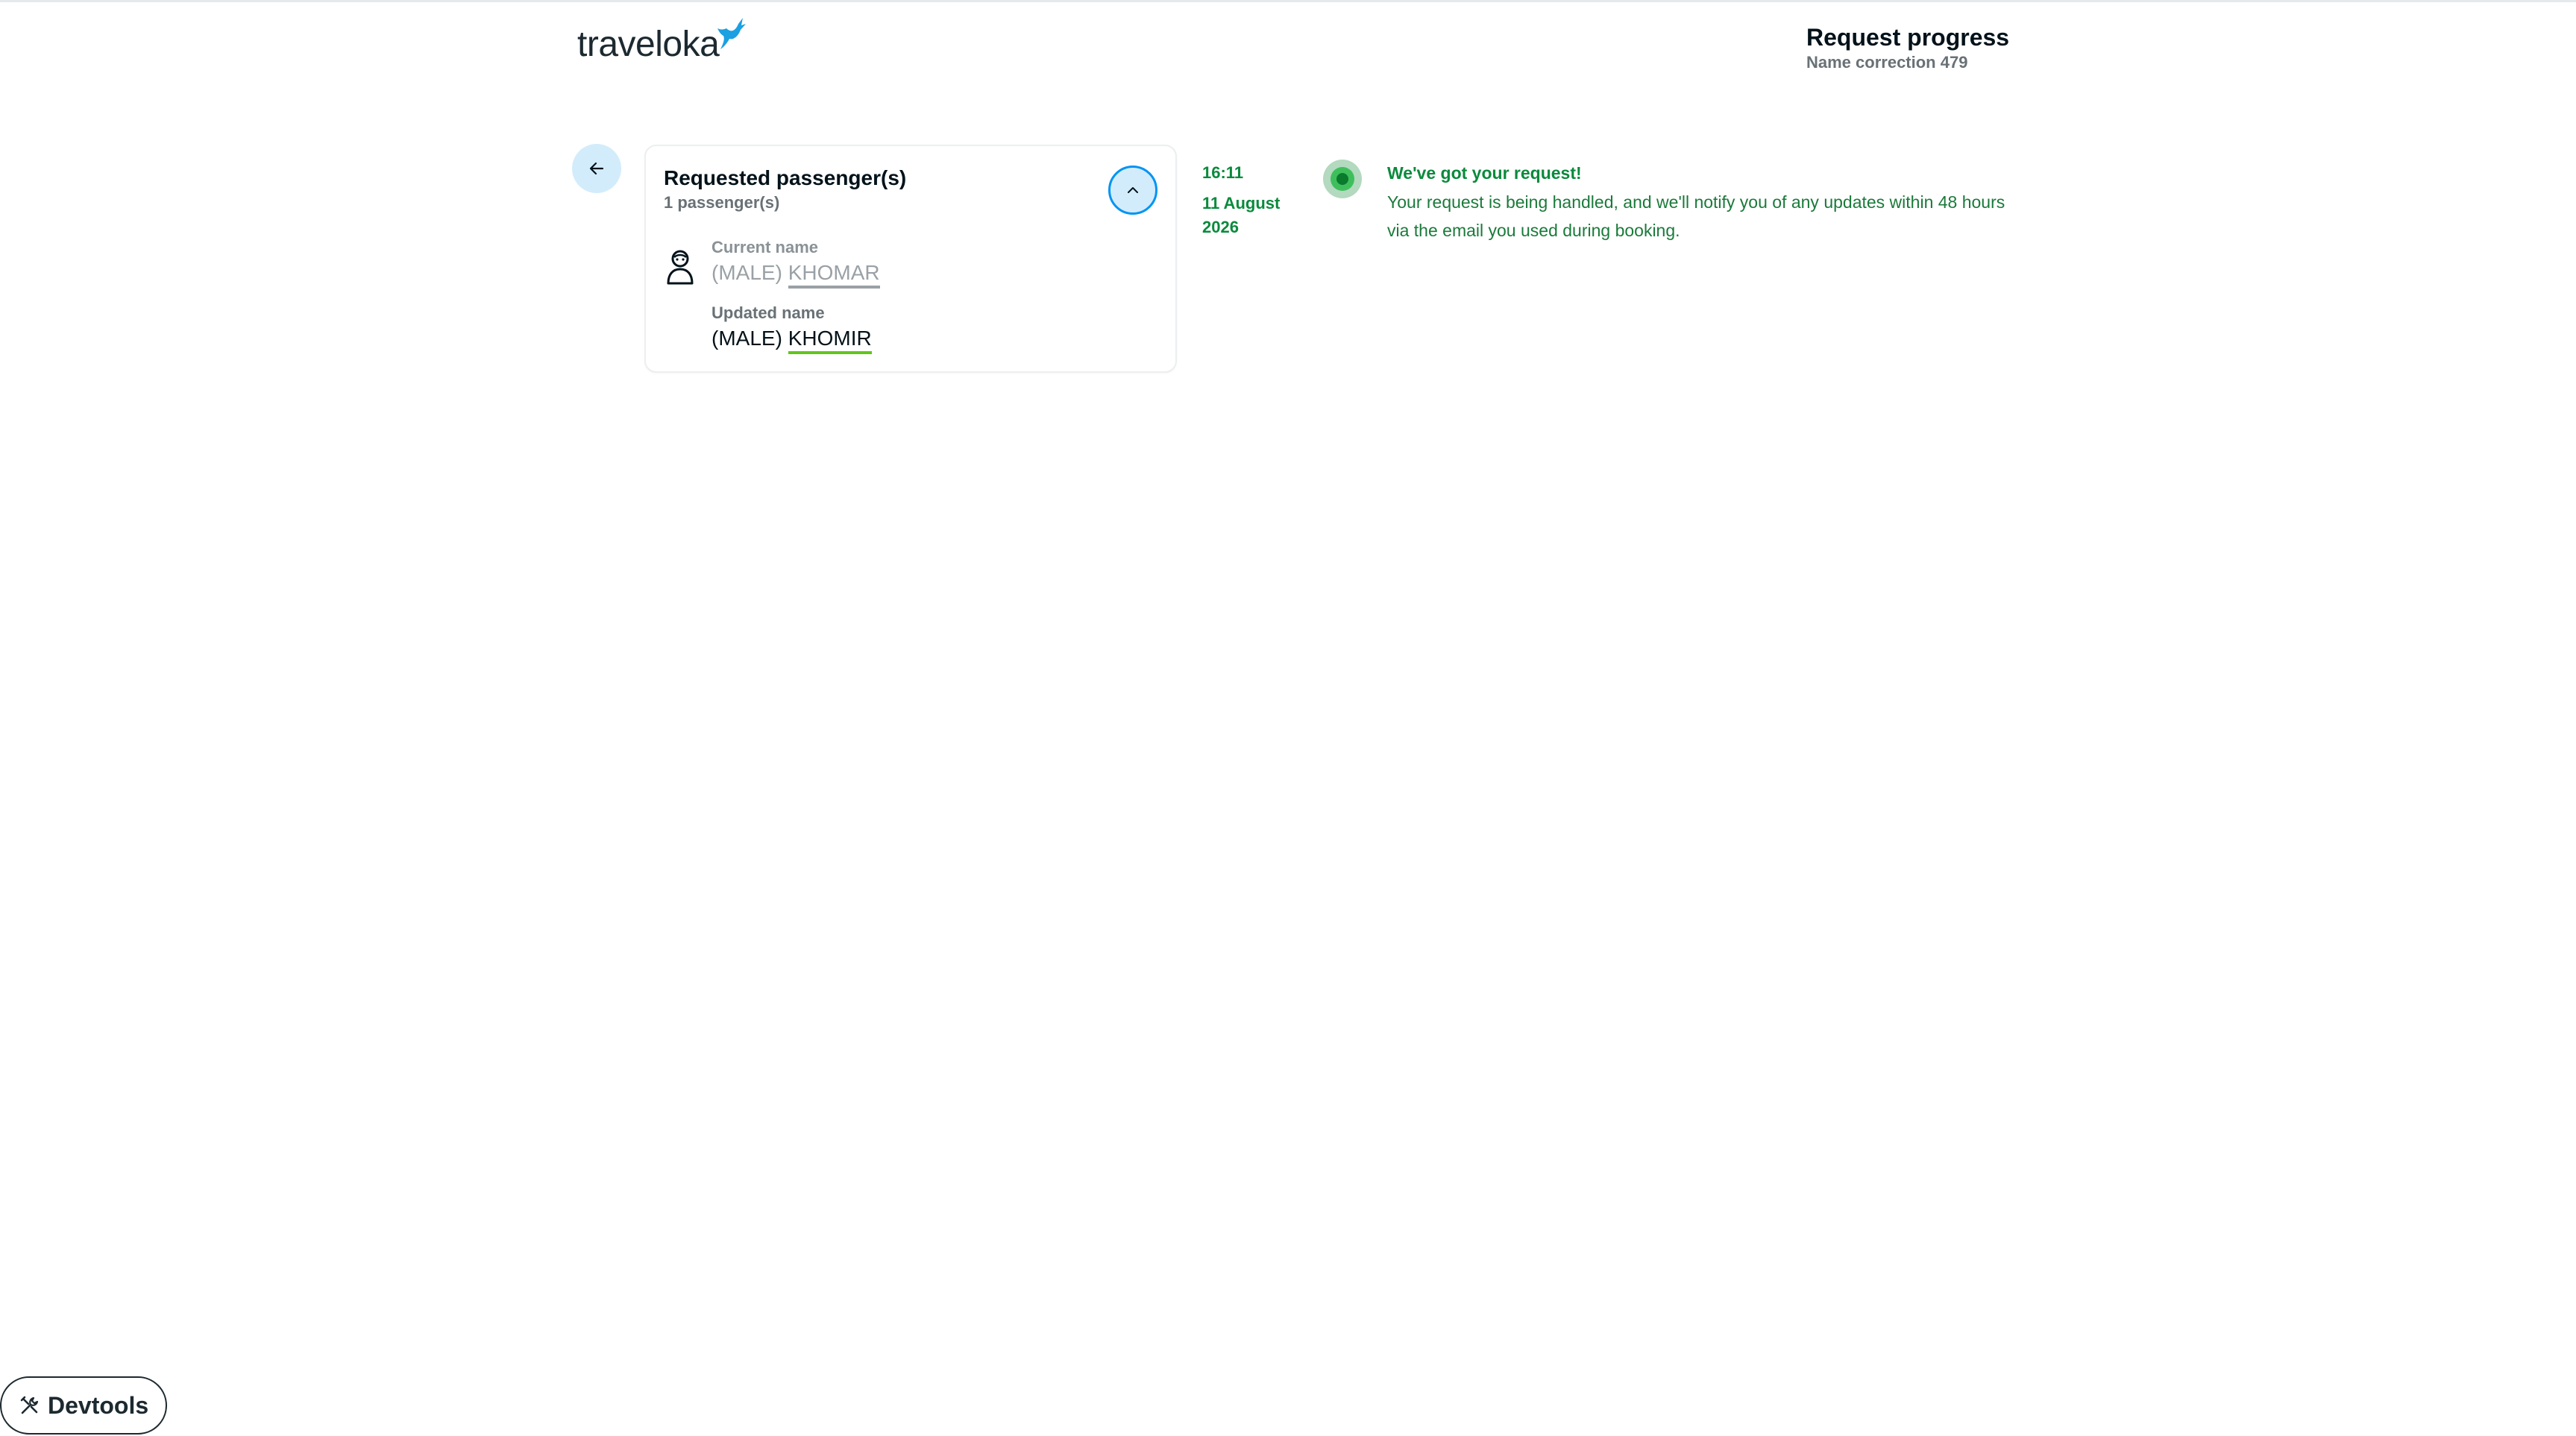 Image resolution: width=2576 pixels, height=1436 pixels. Describe the element at coordinates (1887, 62) in the screenshot. I see `page-subtitle: Name correction 479` at that location.